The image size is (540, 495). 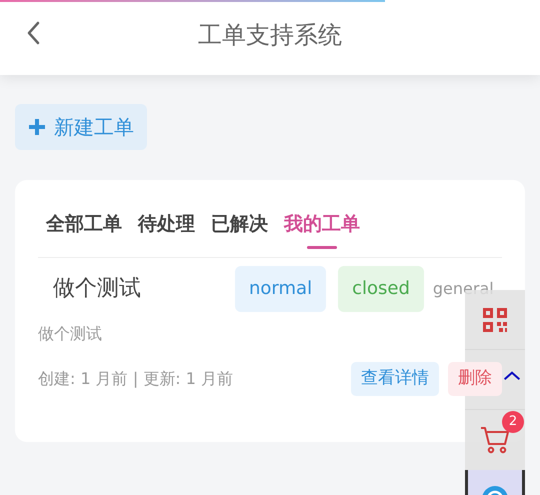 What do you see at coordinates (84, 229) in the screenshot?
I see `tab: 全部工单` at bounding box center [84, 229].